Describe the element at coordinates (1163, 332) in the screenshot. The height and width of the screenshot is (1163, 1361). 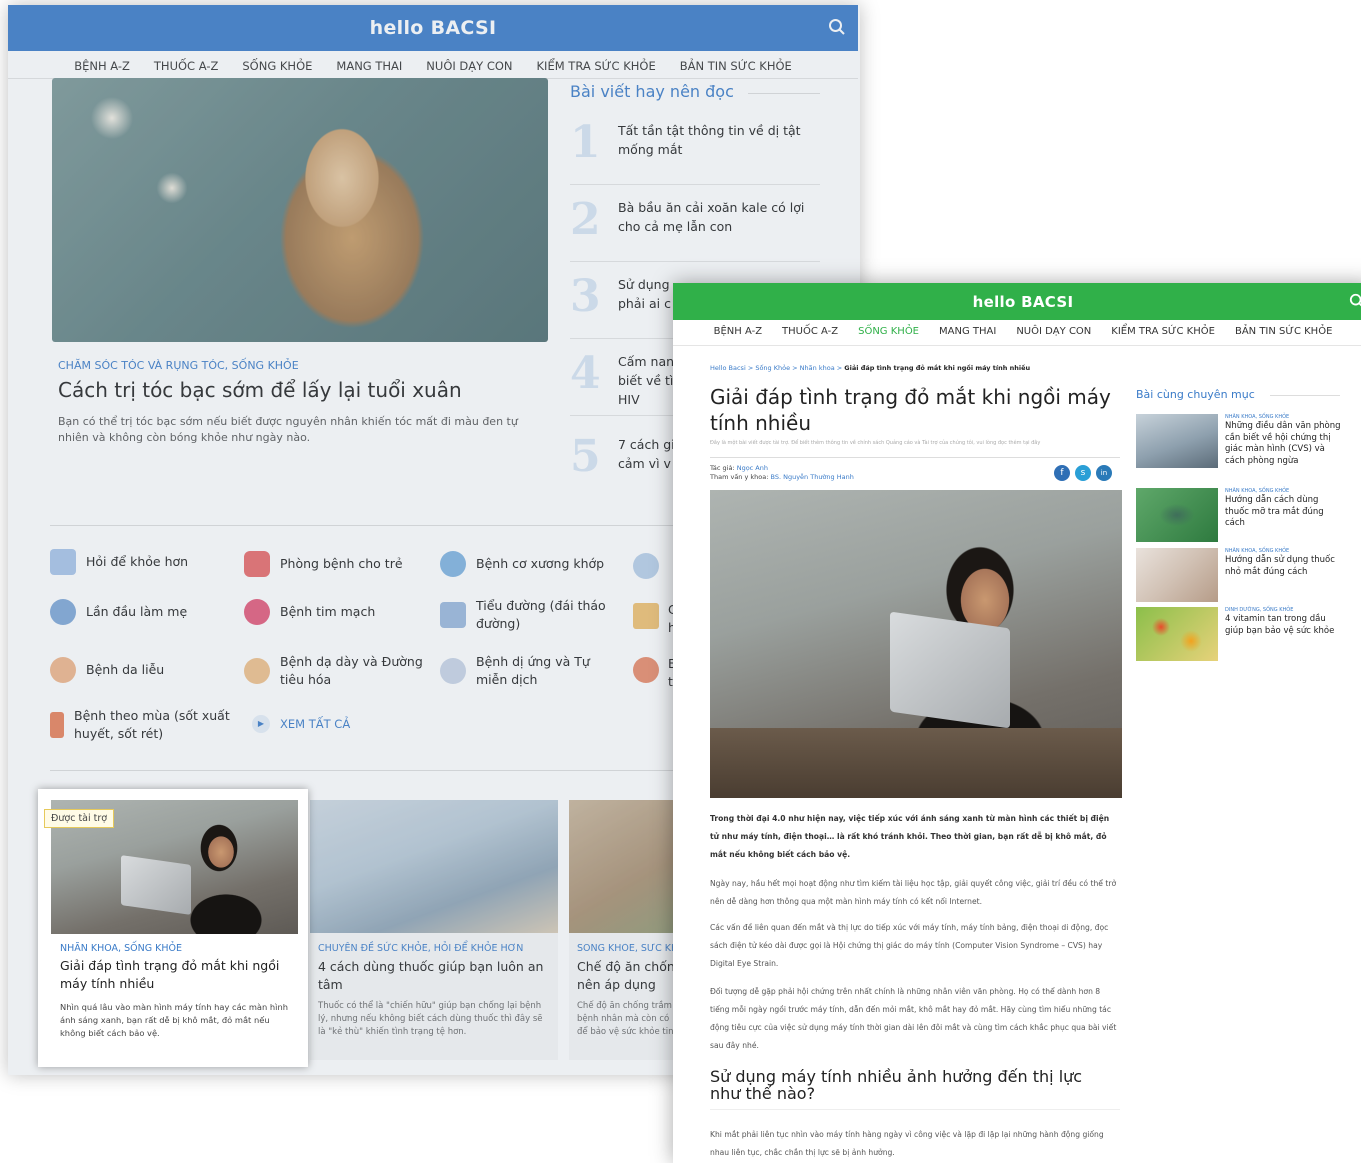
I see `nav-item-kiem-tra: KIỂM TRA SỨC KHỎE` at that location.